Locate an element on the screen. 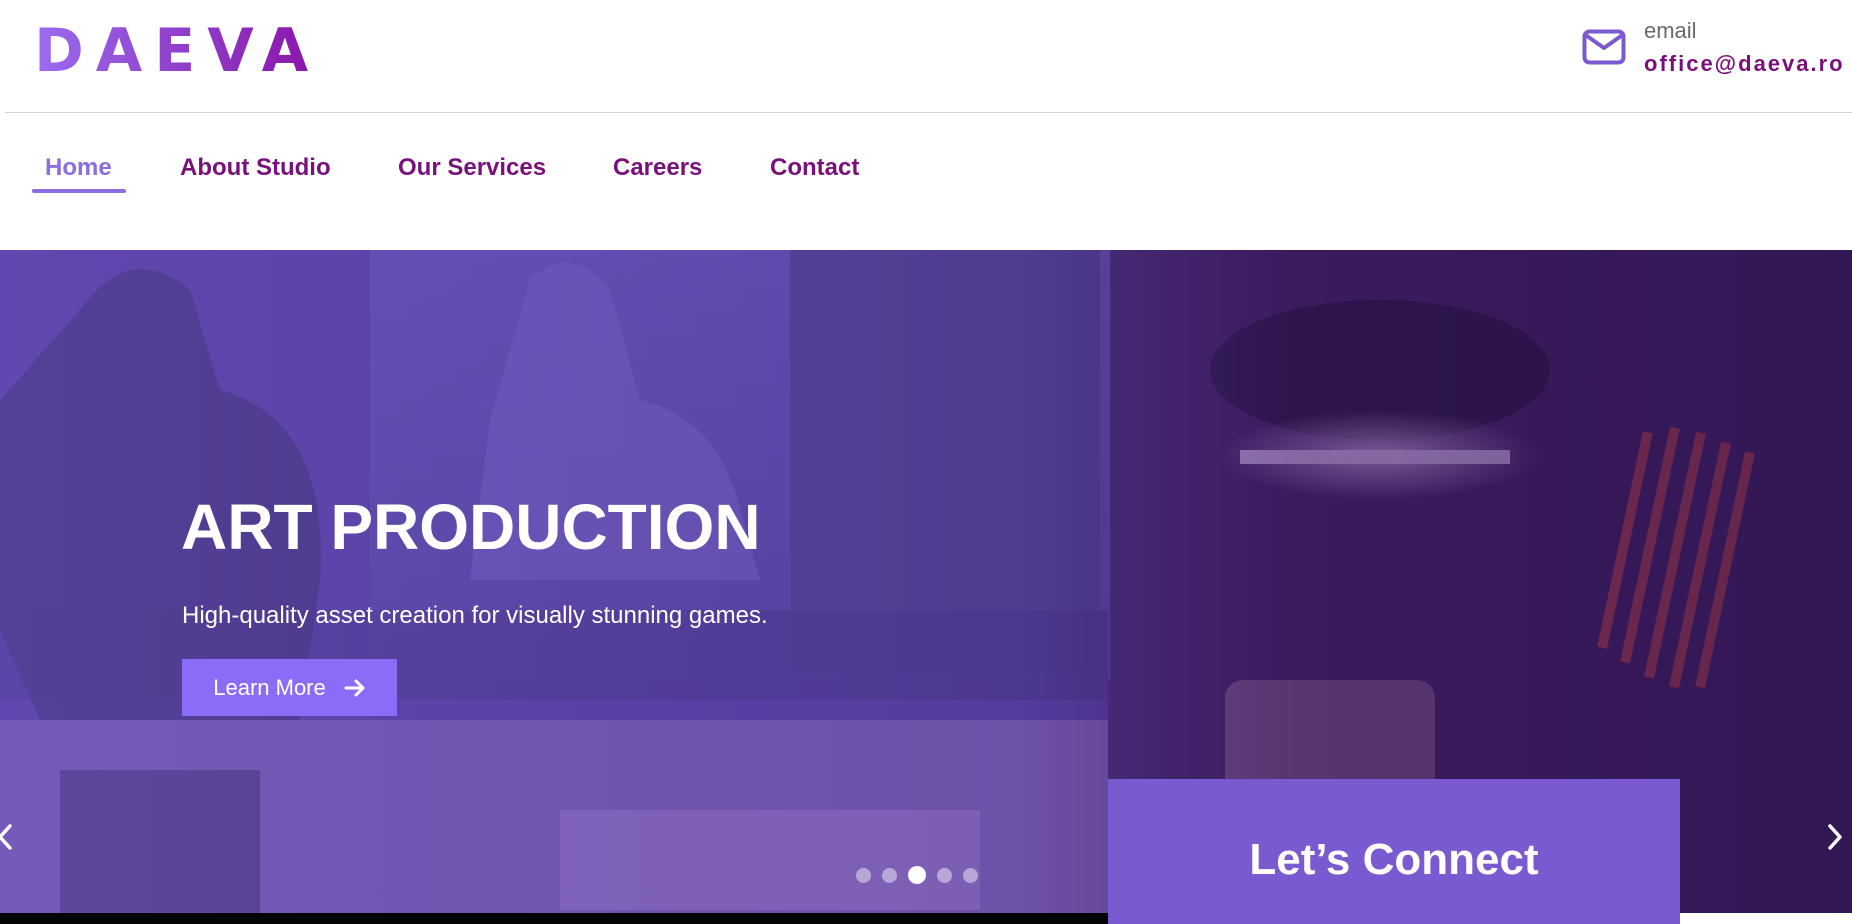 This screenshot has width=1852, height=924. daeva-logo: DAEVA is located at coordinates (184, 51).